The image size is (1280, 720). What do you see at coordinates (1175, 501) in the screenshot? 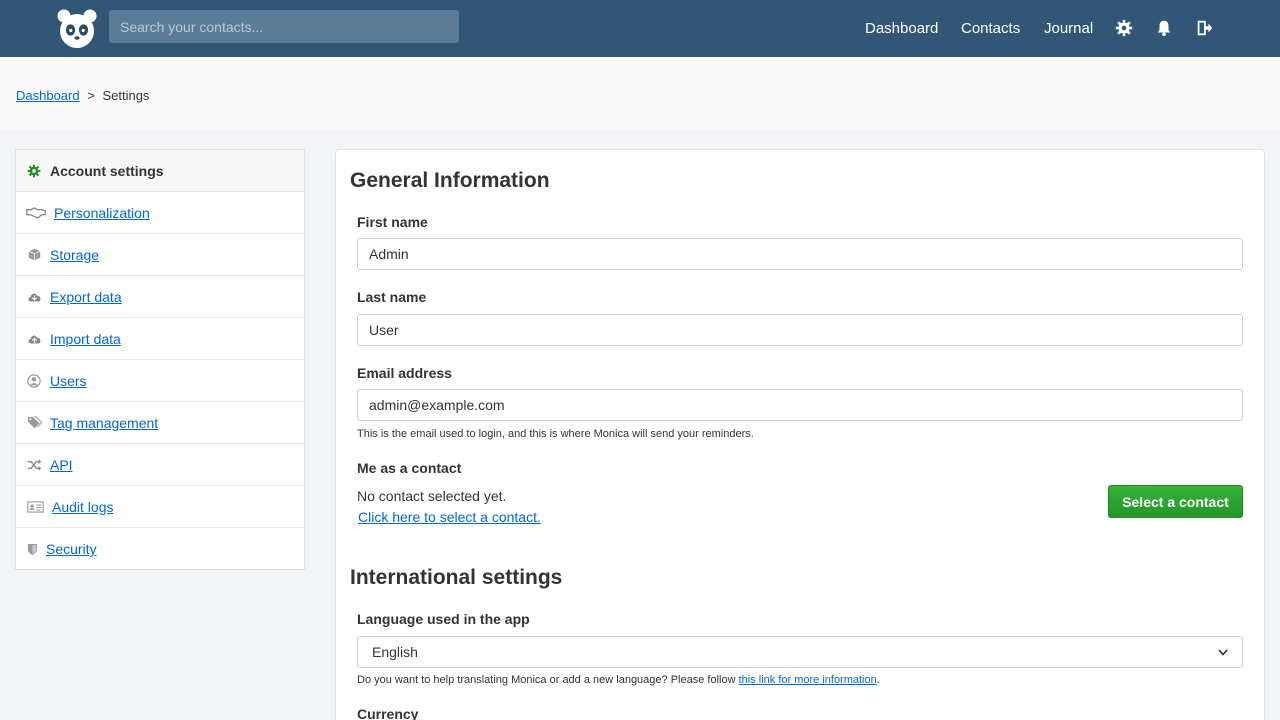
I see `select-contact-button: Select a contact` at bounding box center [1175, 501].